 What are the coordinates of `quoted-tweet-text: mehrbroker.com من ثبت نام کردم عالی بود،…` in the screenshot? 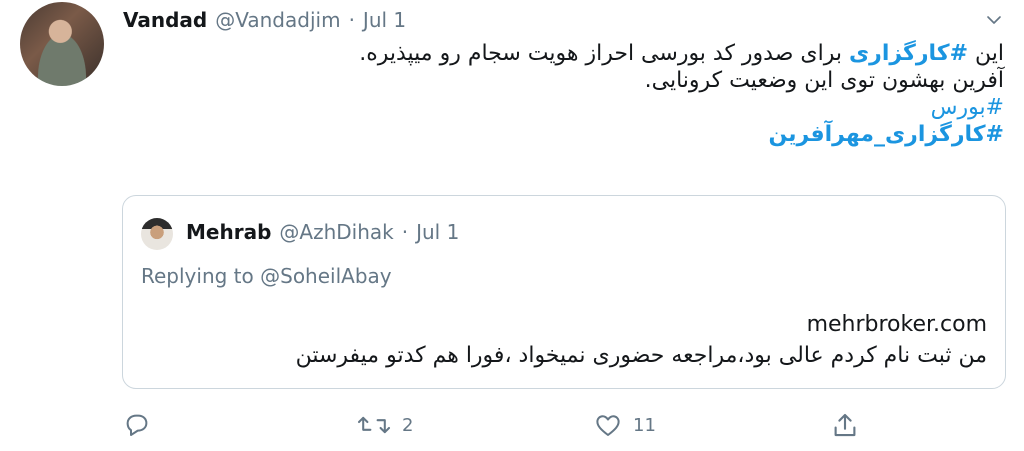 It's located at (567, 340).